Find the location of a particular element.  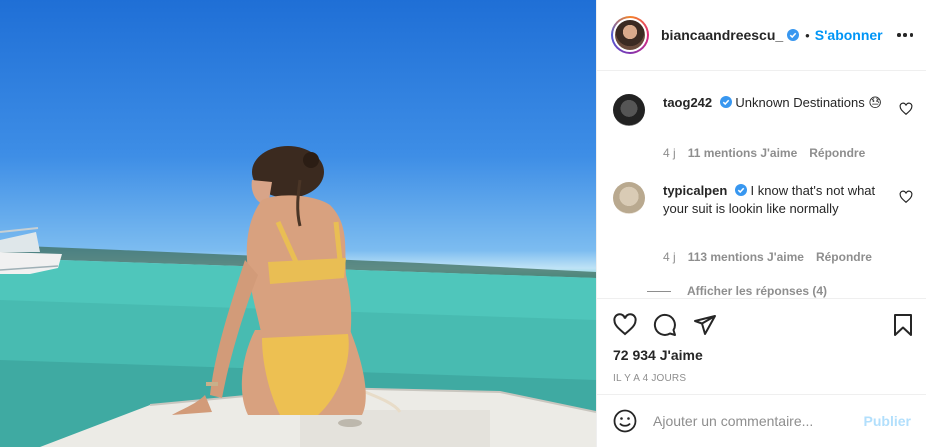

like-heart-icon is located at coordinates (625, 325).